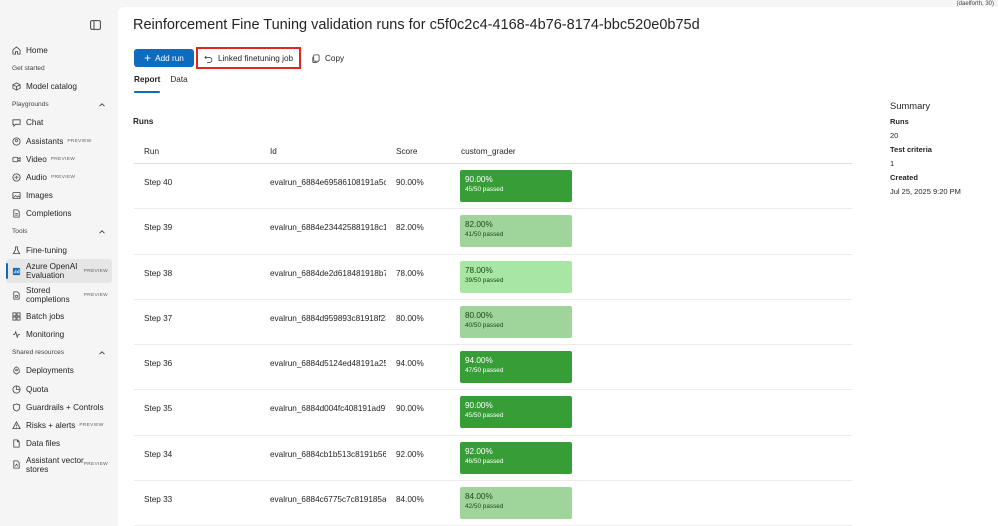 This screenshot has height=526, width=998. What do you see at coordinates (59, 295) in the screenshot?
I see `sidebar-item-stored-completions: Stored completions PREVIEW` at bounding box center [59, 295].